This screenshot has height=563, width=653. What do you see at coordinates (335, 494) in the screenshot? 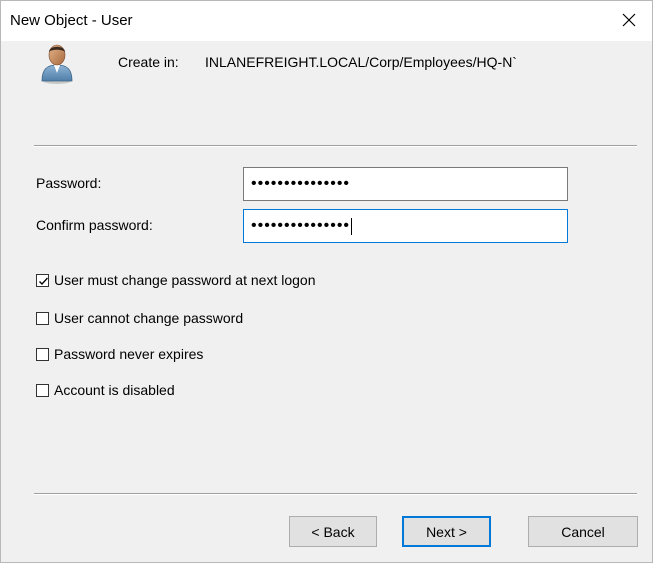
I see `footer-divider` at bounding box center [335, 494].